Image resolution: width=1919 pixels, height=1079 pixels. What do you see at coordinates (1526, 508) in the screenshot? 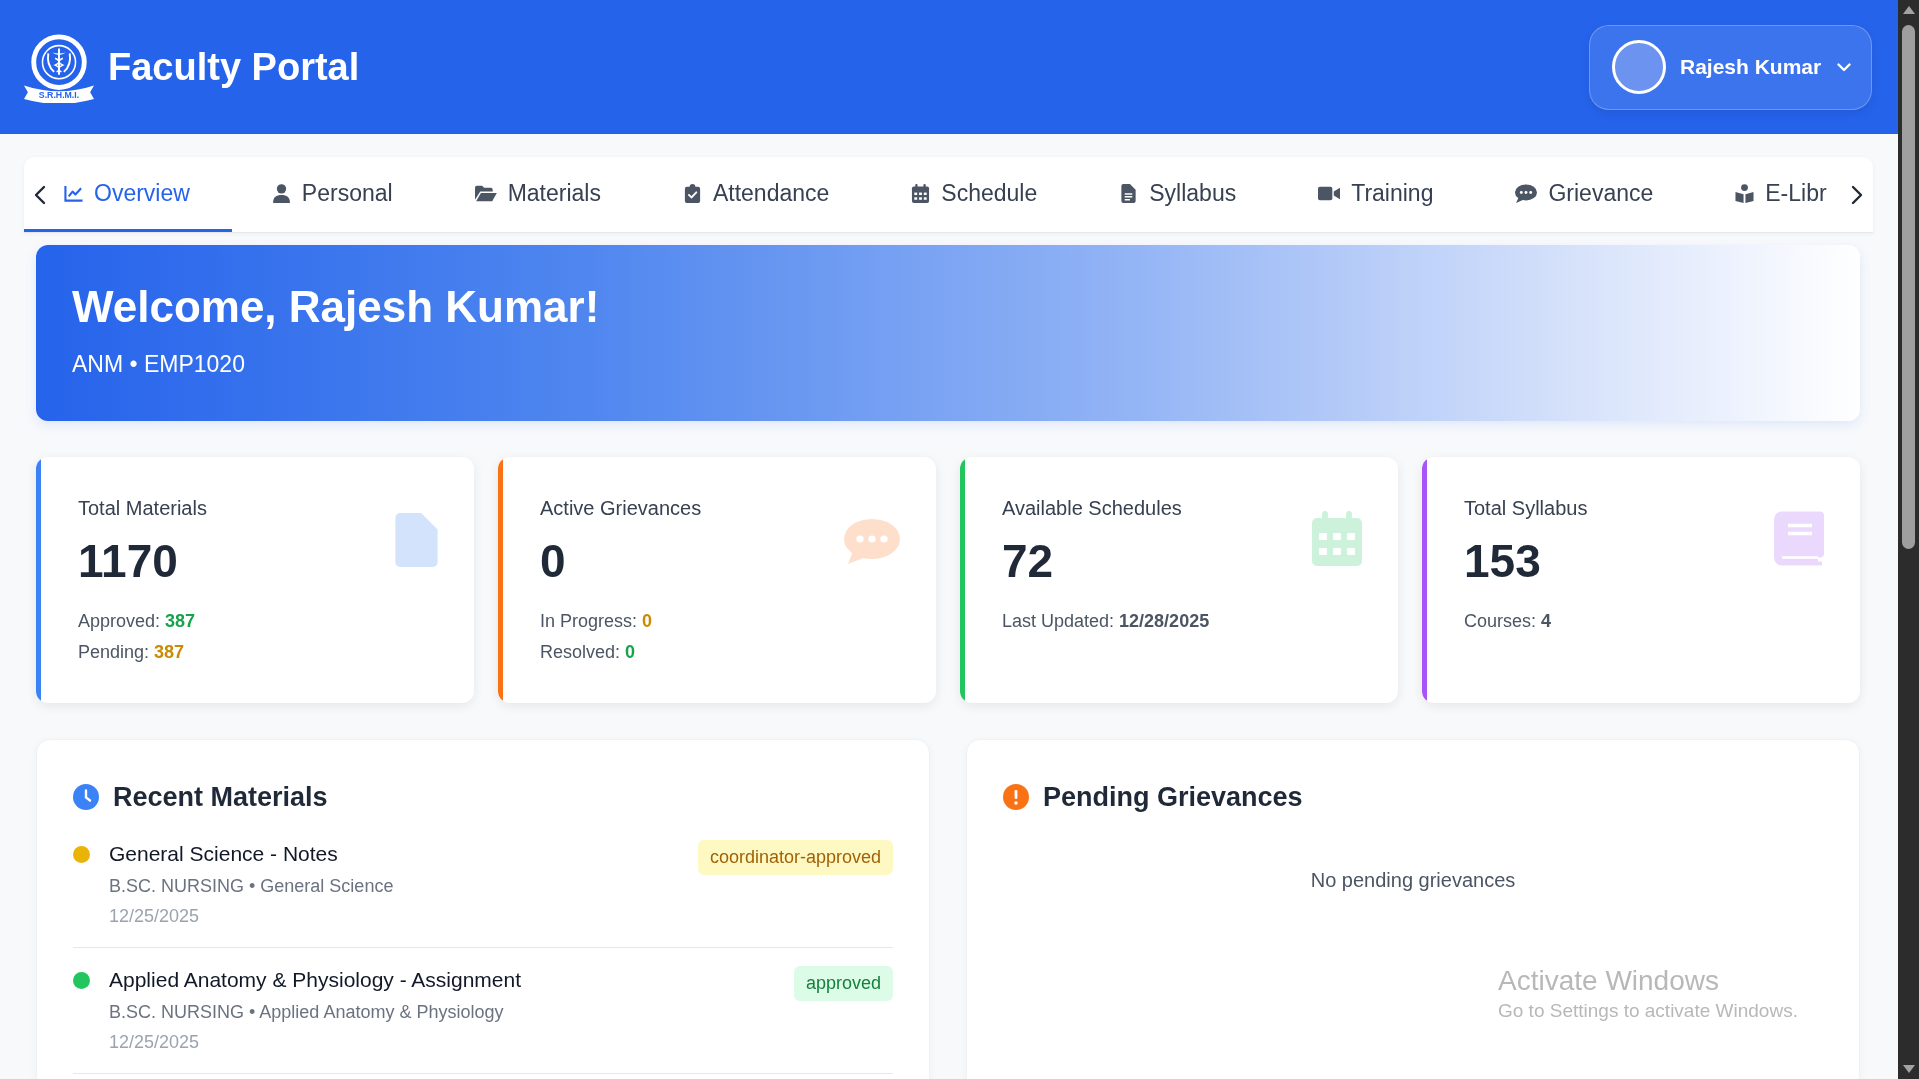
I see `stat-label: Total Syllabus` at bounding box center [1526, 508].